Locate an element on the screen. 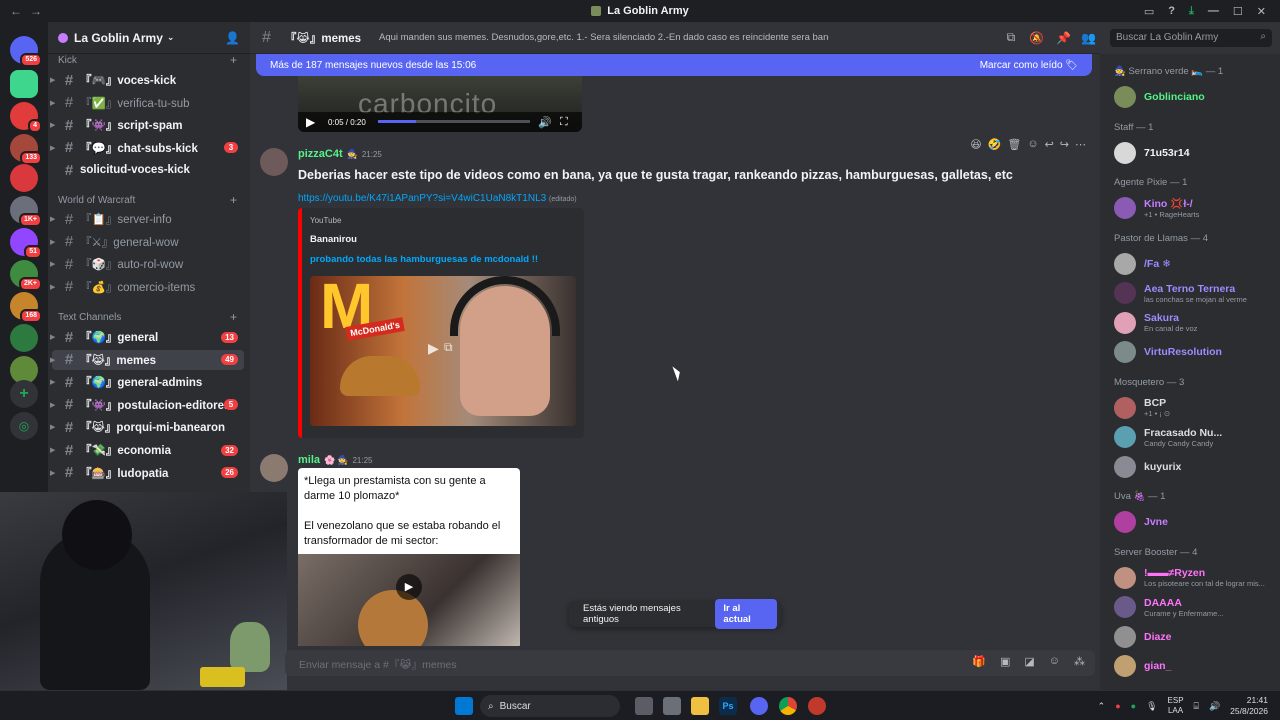  emoji-icon: ☺ is located at coordinates (1054, 661).